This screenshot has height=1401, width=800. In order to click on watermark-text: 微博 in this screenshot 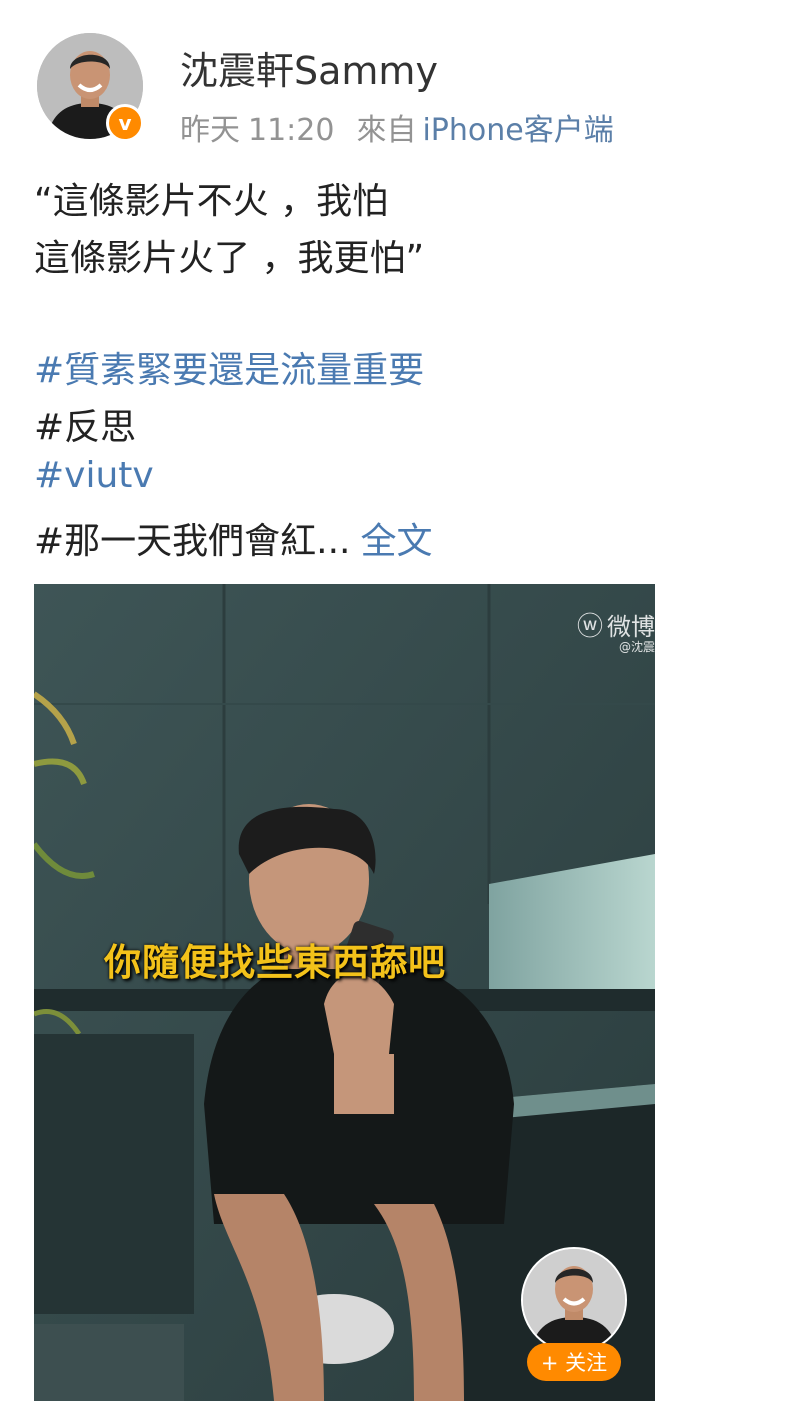, I will do `click(631, 627)`.